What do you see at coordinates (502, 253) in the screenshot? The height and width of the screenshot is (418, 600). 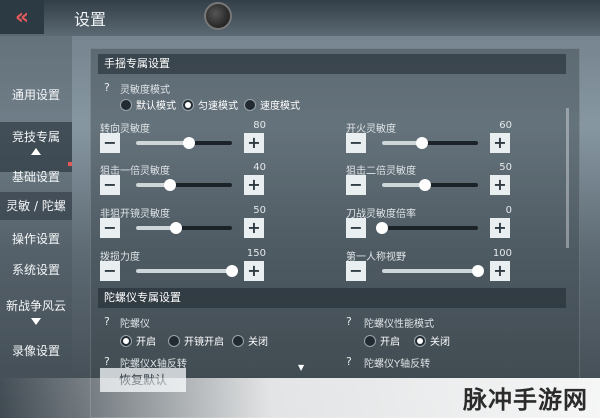 I see `slider-value: 100` at bounding box center [502, 253].